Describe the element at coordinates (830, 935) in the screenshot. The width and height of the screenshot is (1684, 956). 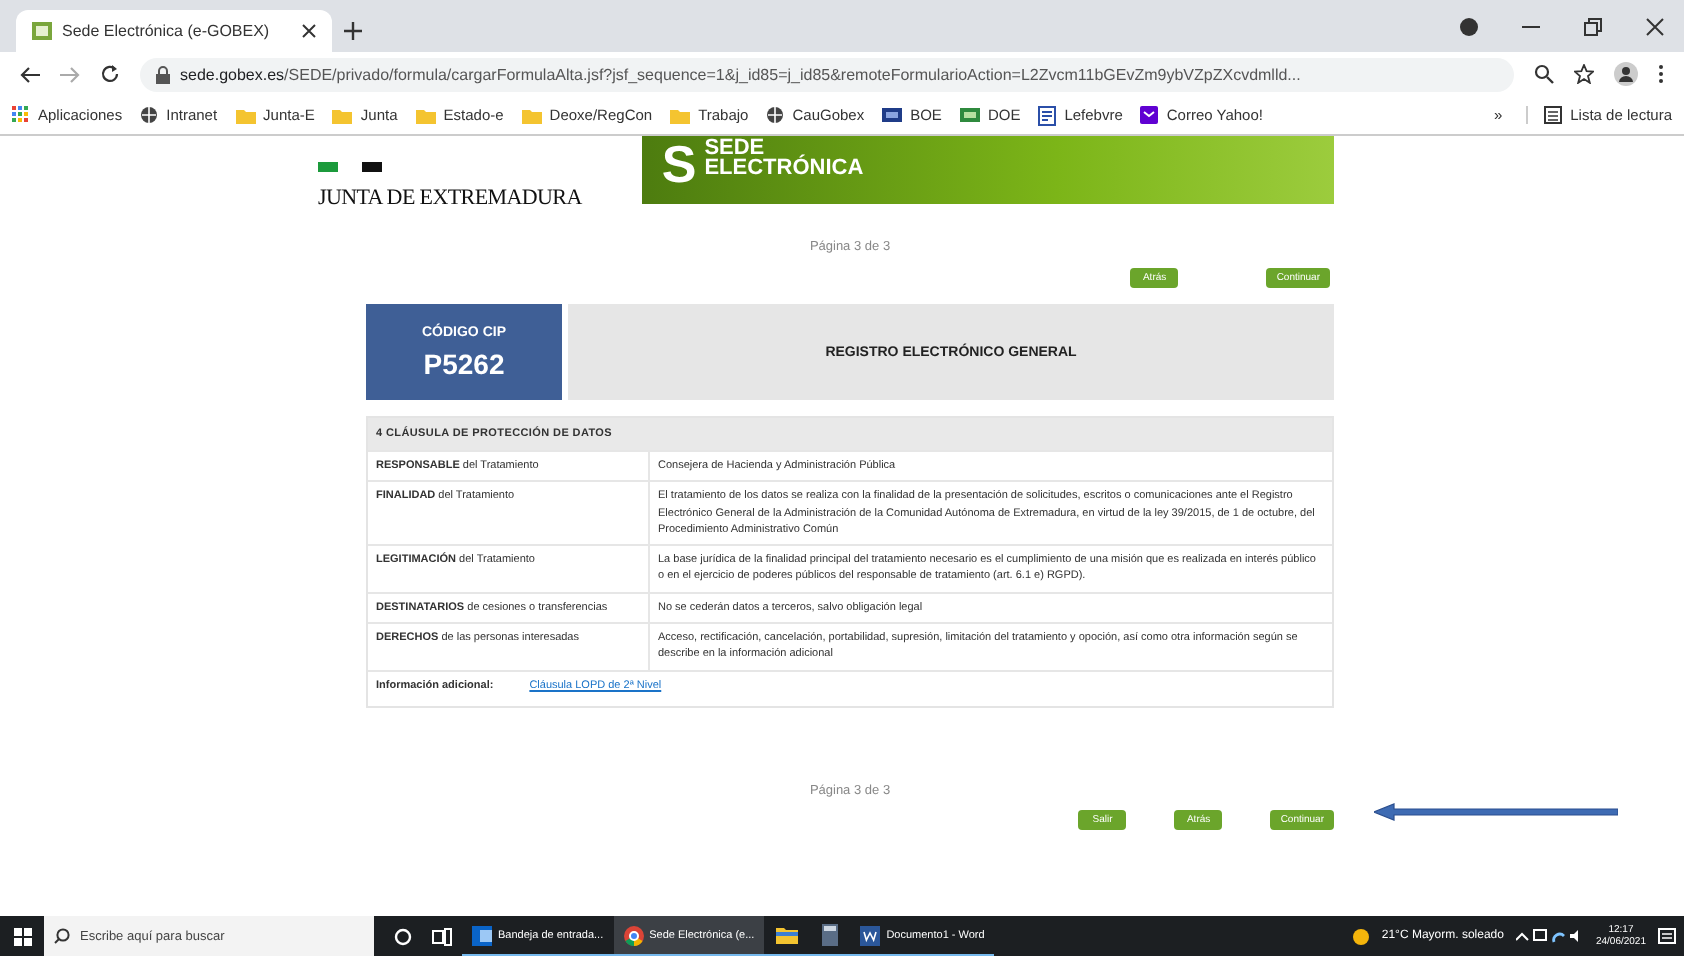
I see `calculator-app-icon` at that location.